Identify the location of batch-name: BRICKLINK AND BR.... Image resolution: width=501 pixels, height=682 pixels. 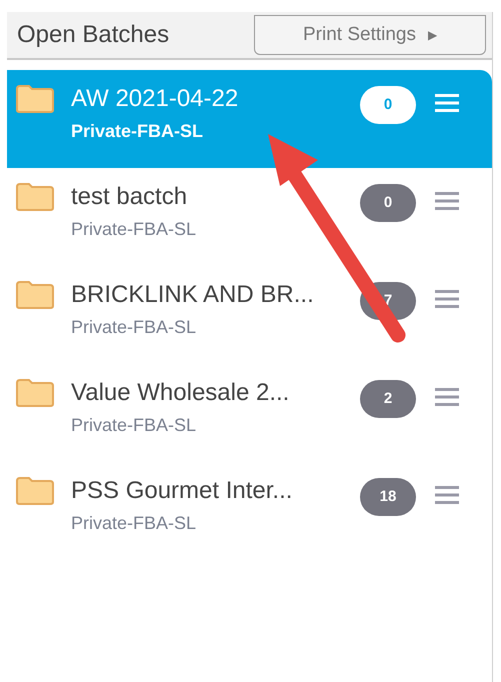
(193, 295).